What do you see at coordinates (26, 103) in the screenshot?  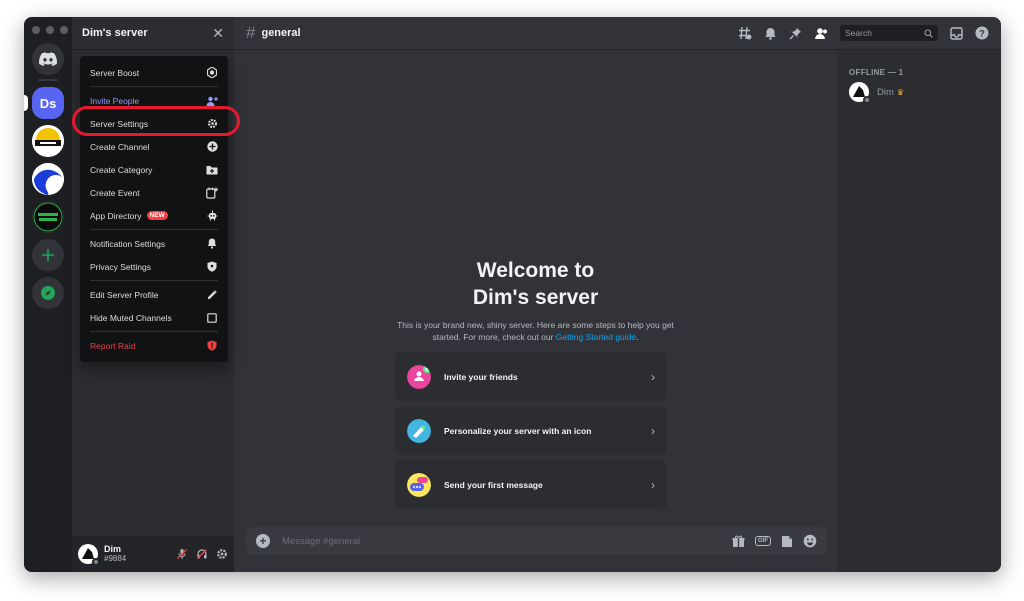 I see `selected-server-indicator` at bounding box center [26, 103].